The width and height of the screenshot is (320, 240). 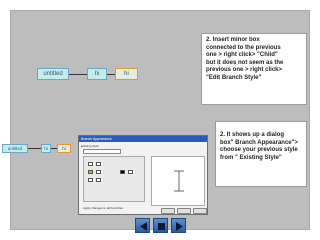 I want to click on note-line: box" Branch Appearance">, so click(x=259, y=142).